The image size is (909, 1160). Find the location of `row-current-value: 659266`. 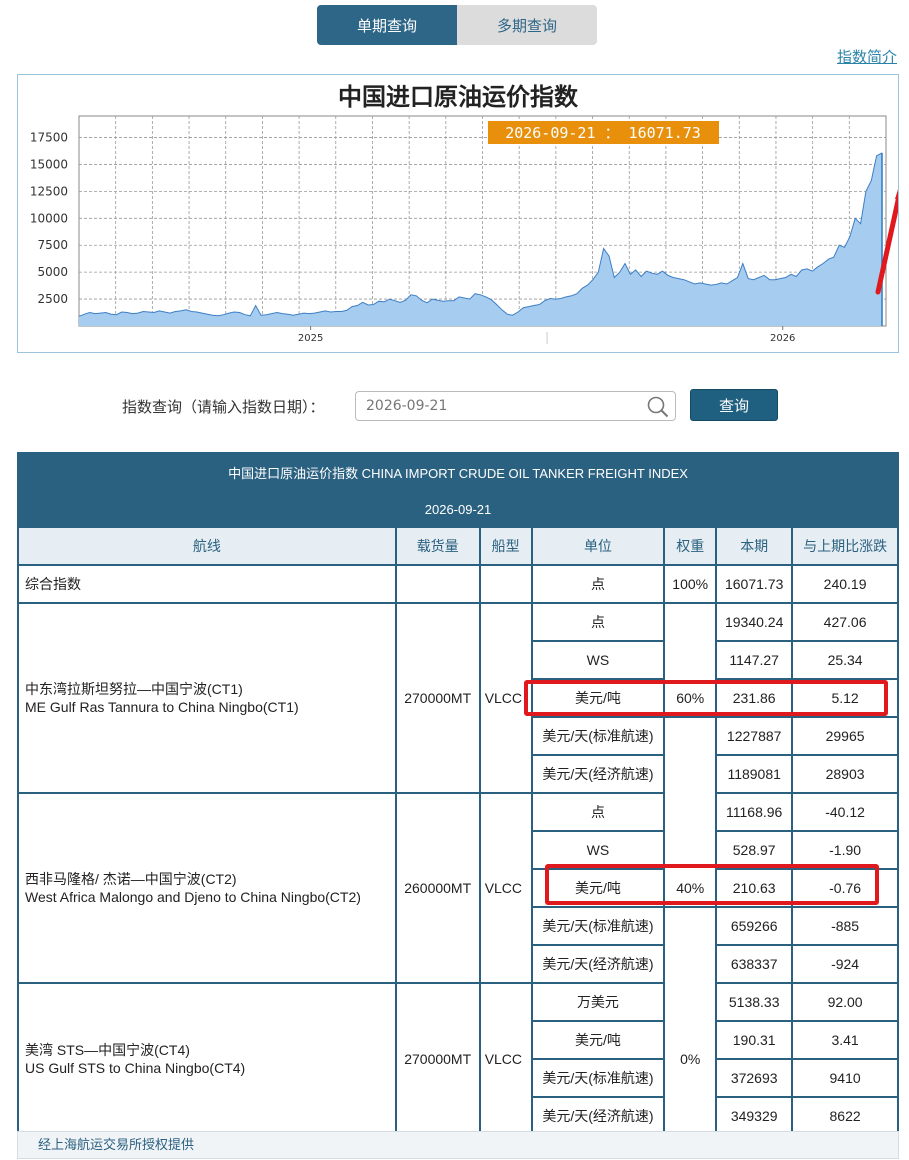

row-current-value: 659266 is located at coordinates (754, 926).